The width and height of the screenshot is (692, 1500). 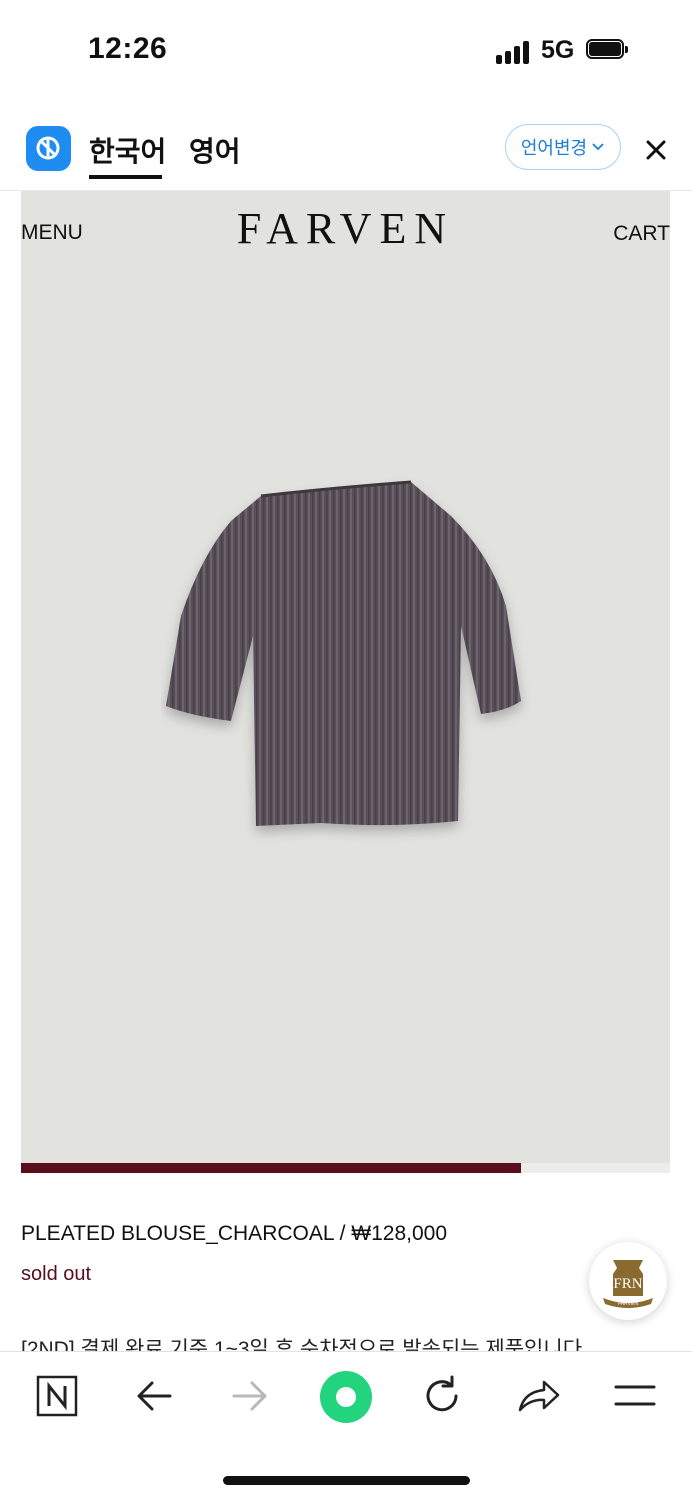 I want to click on network-label: 5G, so click(x=558, y=50).